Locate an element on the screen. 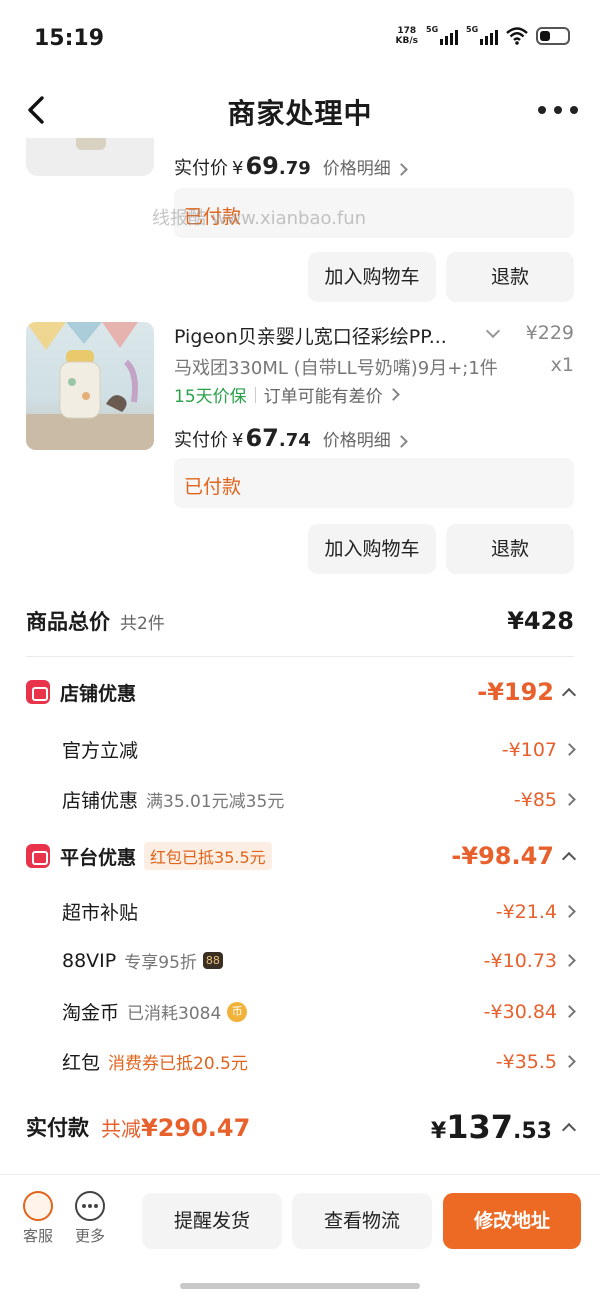 This screenshot has width=600, height=1302. page-title: 商家处理中 is located at coordinates (300, 113).